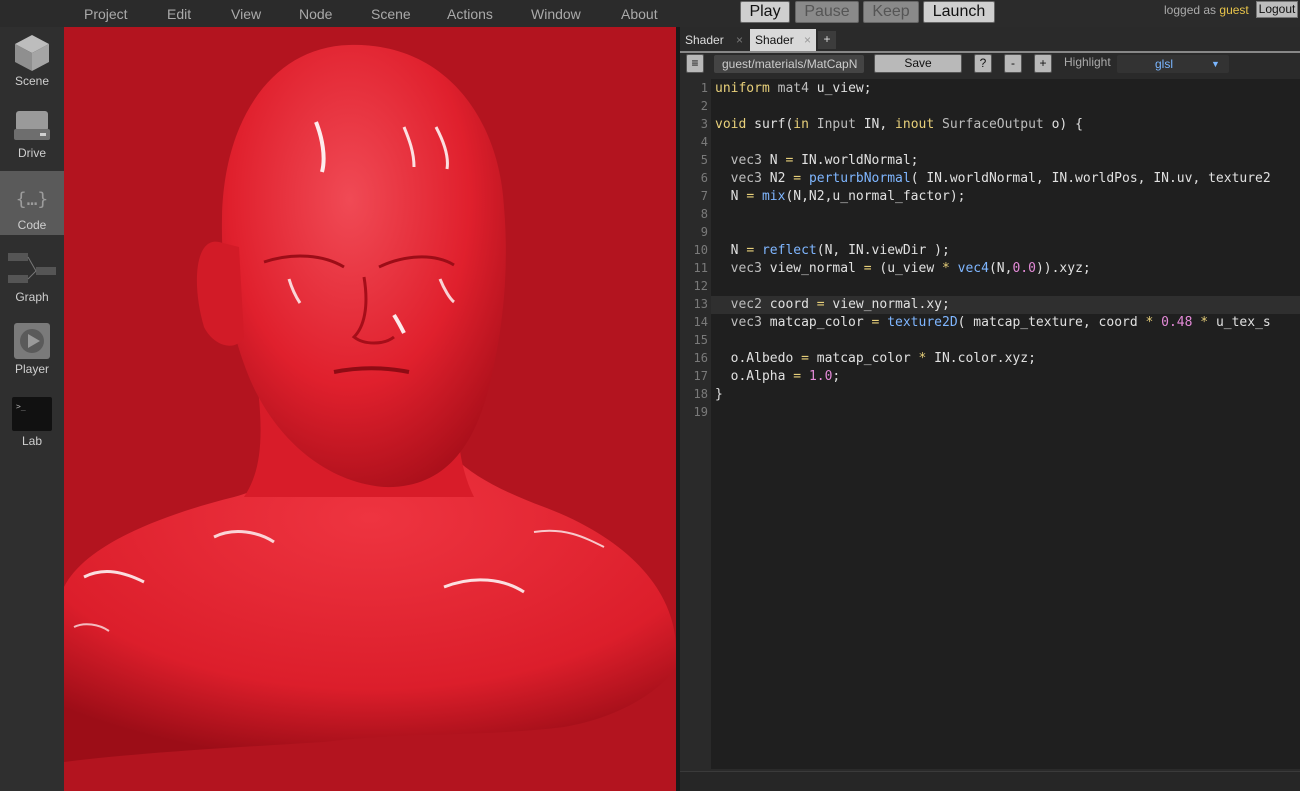 This screenshot has width=1300, height=791. What do you see at coordinates (704, 142) in the screenshot?
I see `line-number: 4` at bounding box center [704, 142].